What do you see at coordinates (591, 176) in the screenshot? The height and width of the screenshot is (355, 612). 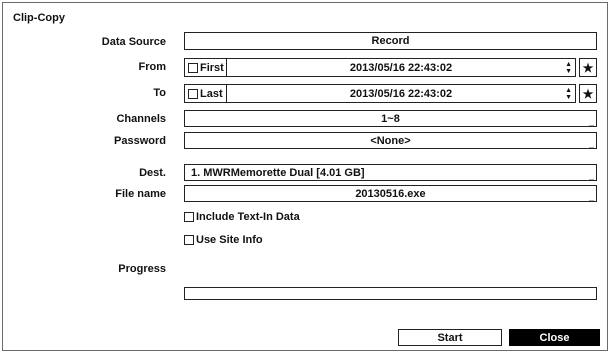 I see `dest-dropdown-icon: _` at bounding box center [591, 176].